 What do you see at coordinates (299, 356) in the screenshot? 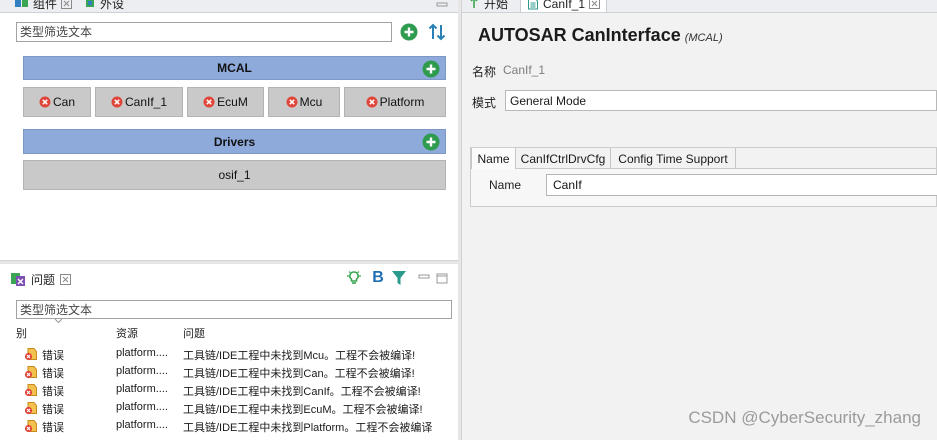
I see `problem-message: 工具链/IDE工程中未找到Mcu。工程不会被编译!` at bounding box center [299, 356].